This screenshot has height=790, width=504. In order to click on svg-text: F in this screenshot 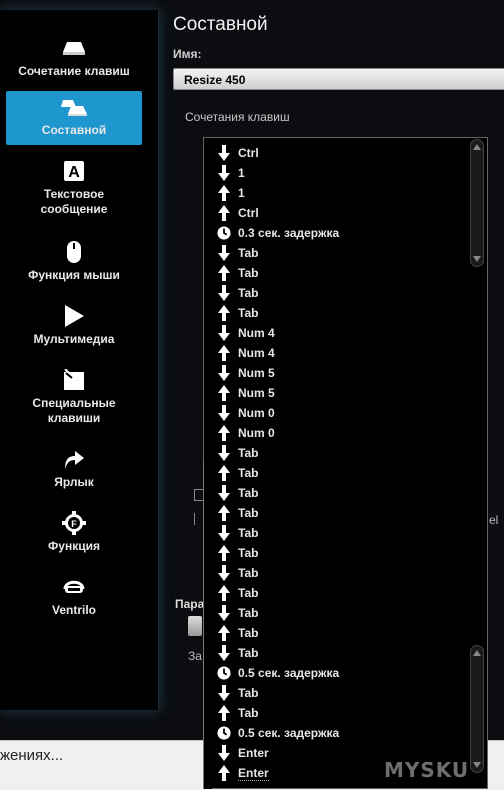, I will do `click(74, 524)`.